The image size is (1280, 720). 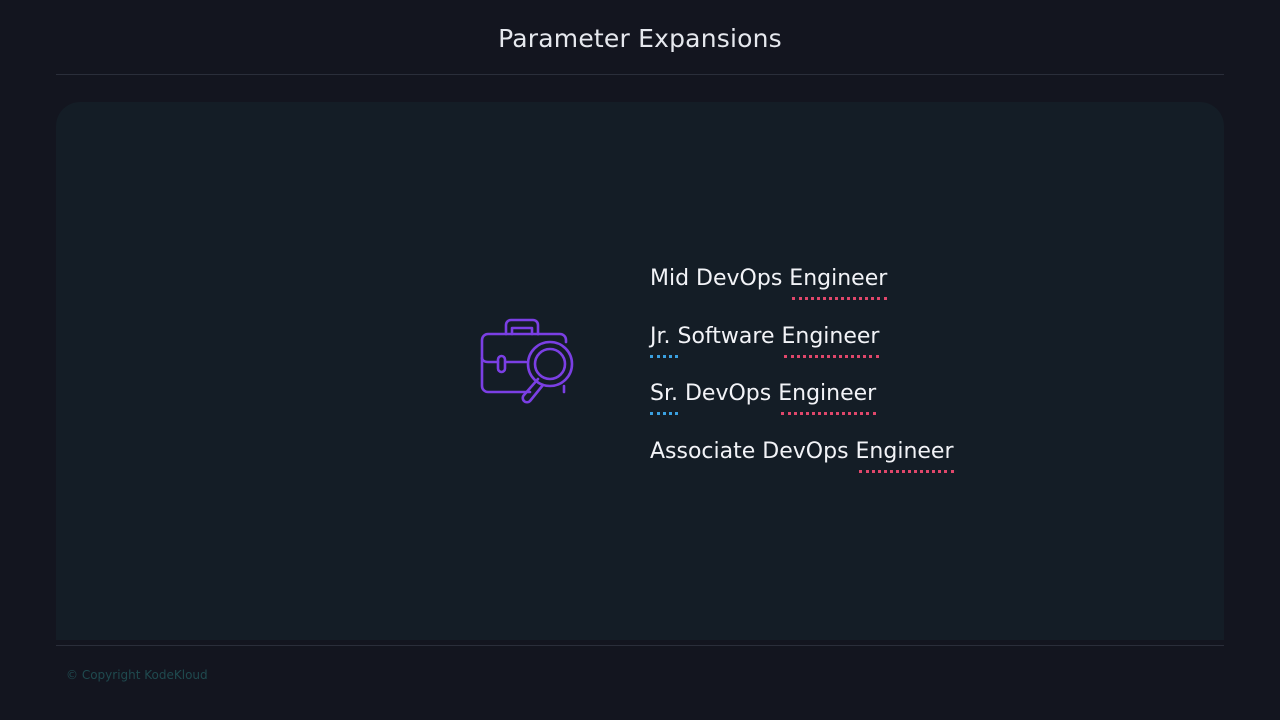 I want to click on line-middle: Software, so click(x=726, y=336).